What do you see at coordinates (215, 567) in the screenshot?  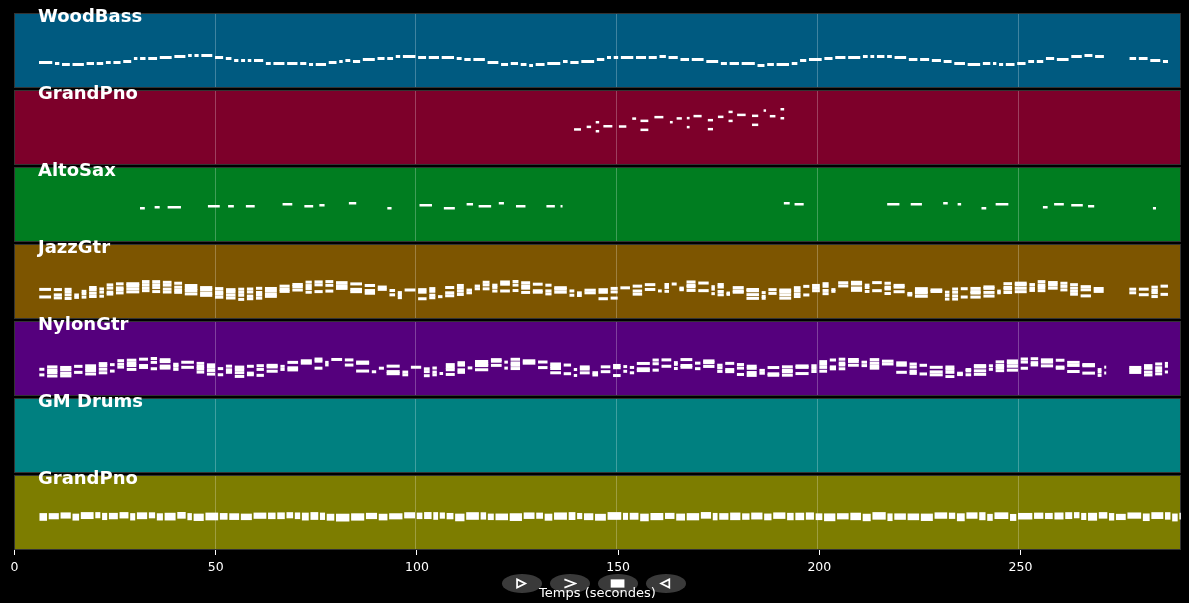 I see `tick-label: 50` at bounding box center [215, 567].